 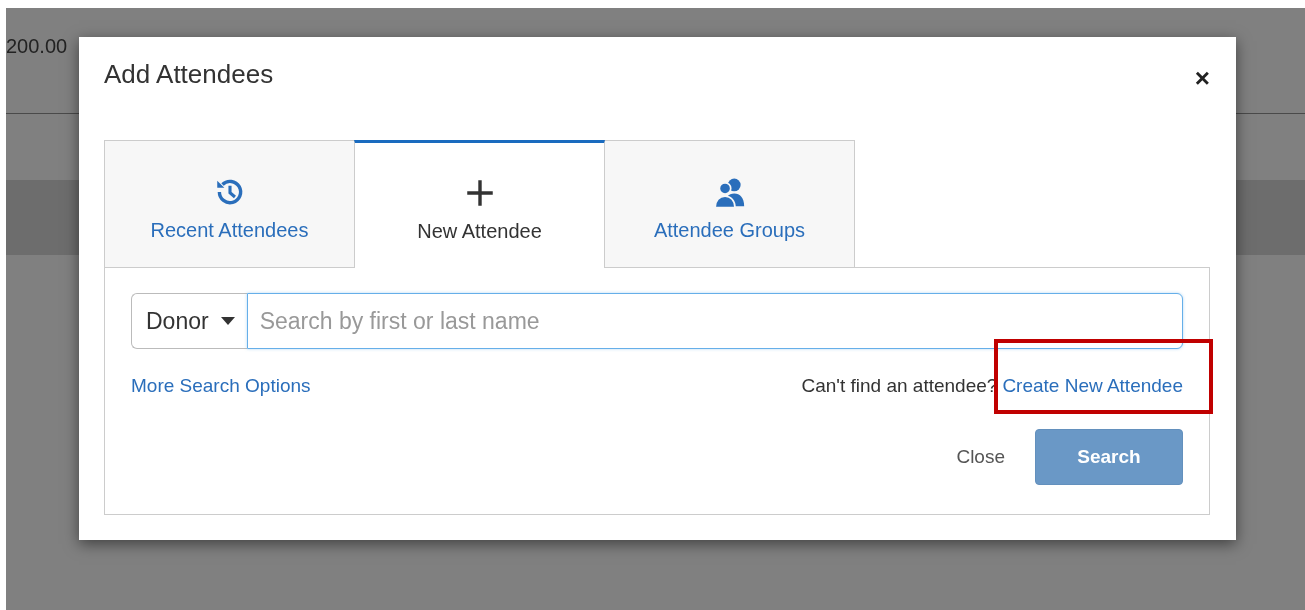 What do you see at coordinates (899, 385) in the screenshot?
I see `hint-text: Can't find an attendee?` at bounding box center [899, 385].